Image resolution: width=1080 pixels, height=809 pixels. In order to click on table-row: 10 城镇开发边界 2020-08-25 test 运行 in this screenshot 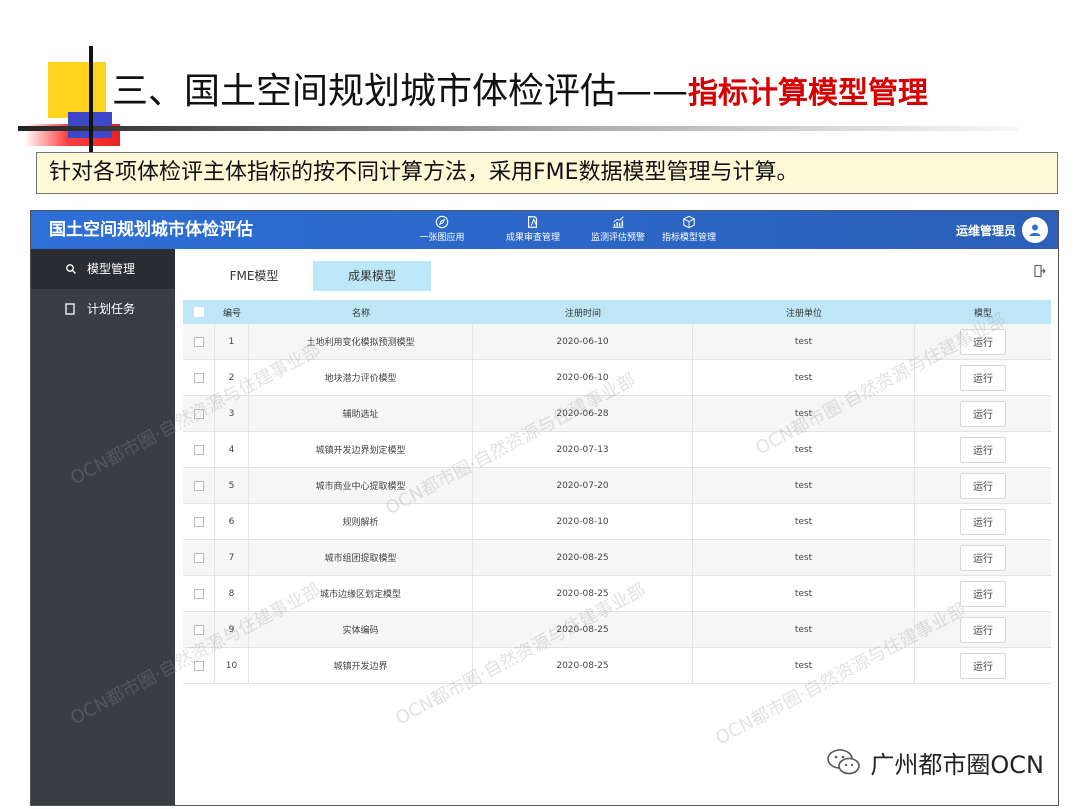, I will do `click(617, 666)`.